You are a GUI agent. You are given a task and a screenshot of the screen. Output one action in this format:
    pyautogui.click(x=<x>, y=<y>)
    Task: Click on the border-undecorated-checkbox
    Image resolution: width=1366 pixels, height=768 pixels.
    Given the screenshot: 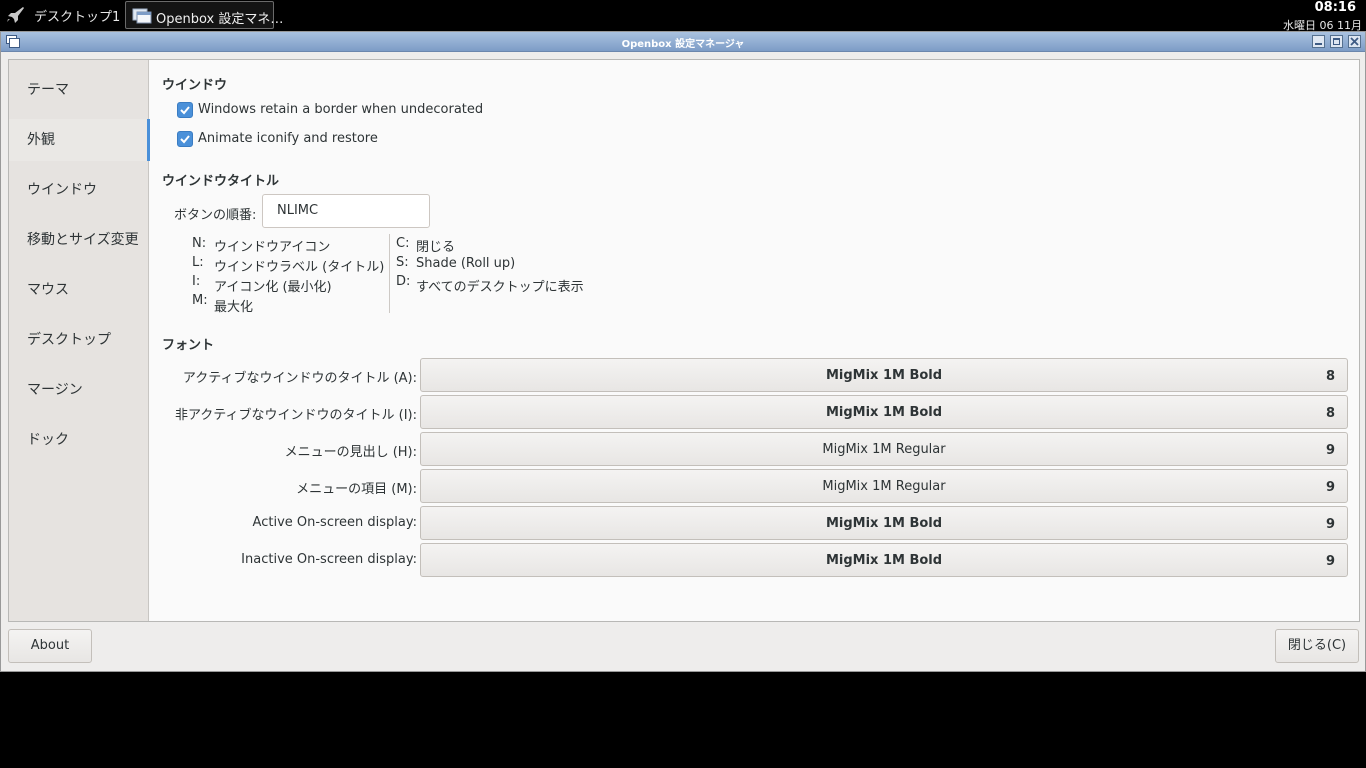 What is the action you would take?
    pyautogui.click(x=185, y=110)
    